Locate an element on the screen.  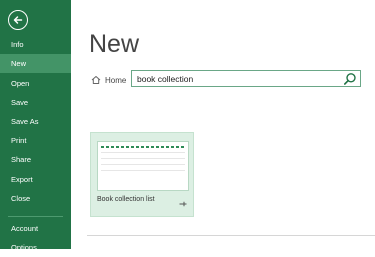
template-card-book-collection: Book collection list is located at coordinates (142, 174).